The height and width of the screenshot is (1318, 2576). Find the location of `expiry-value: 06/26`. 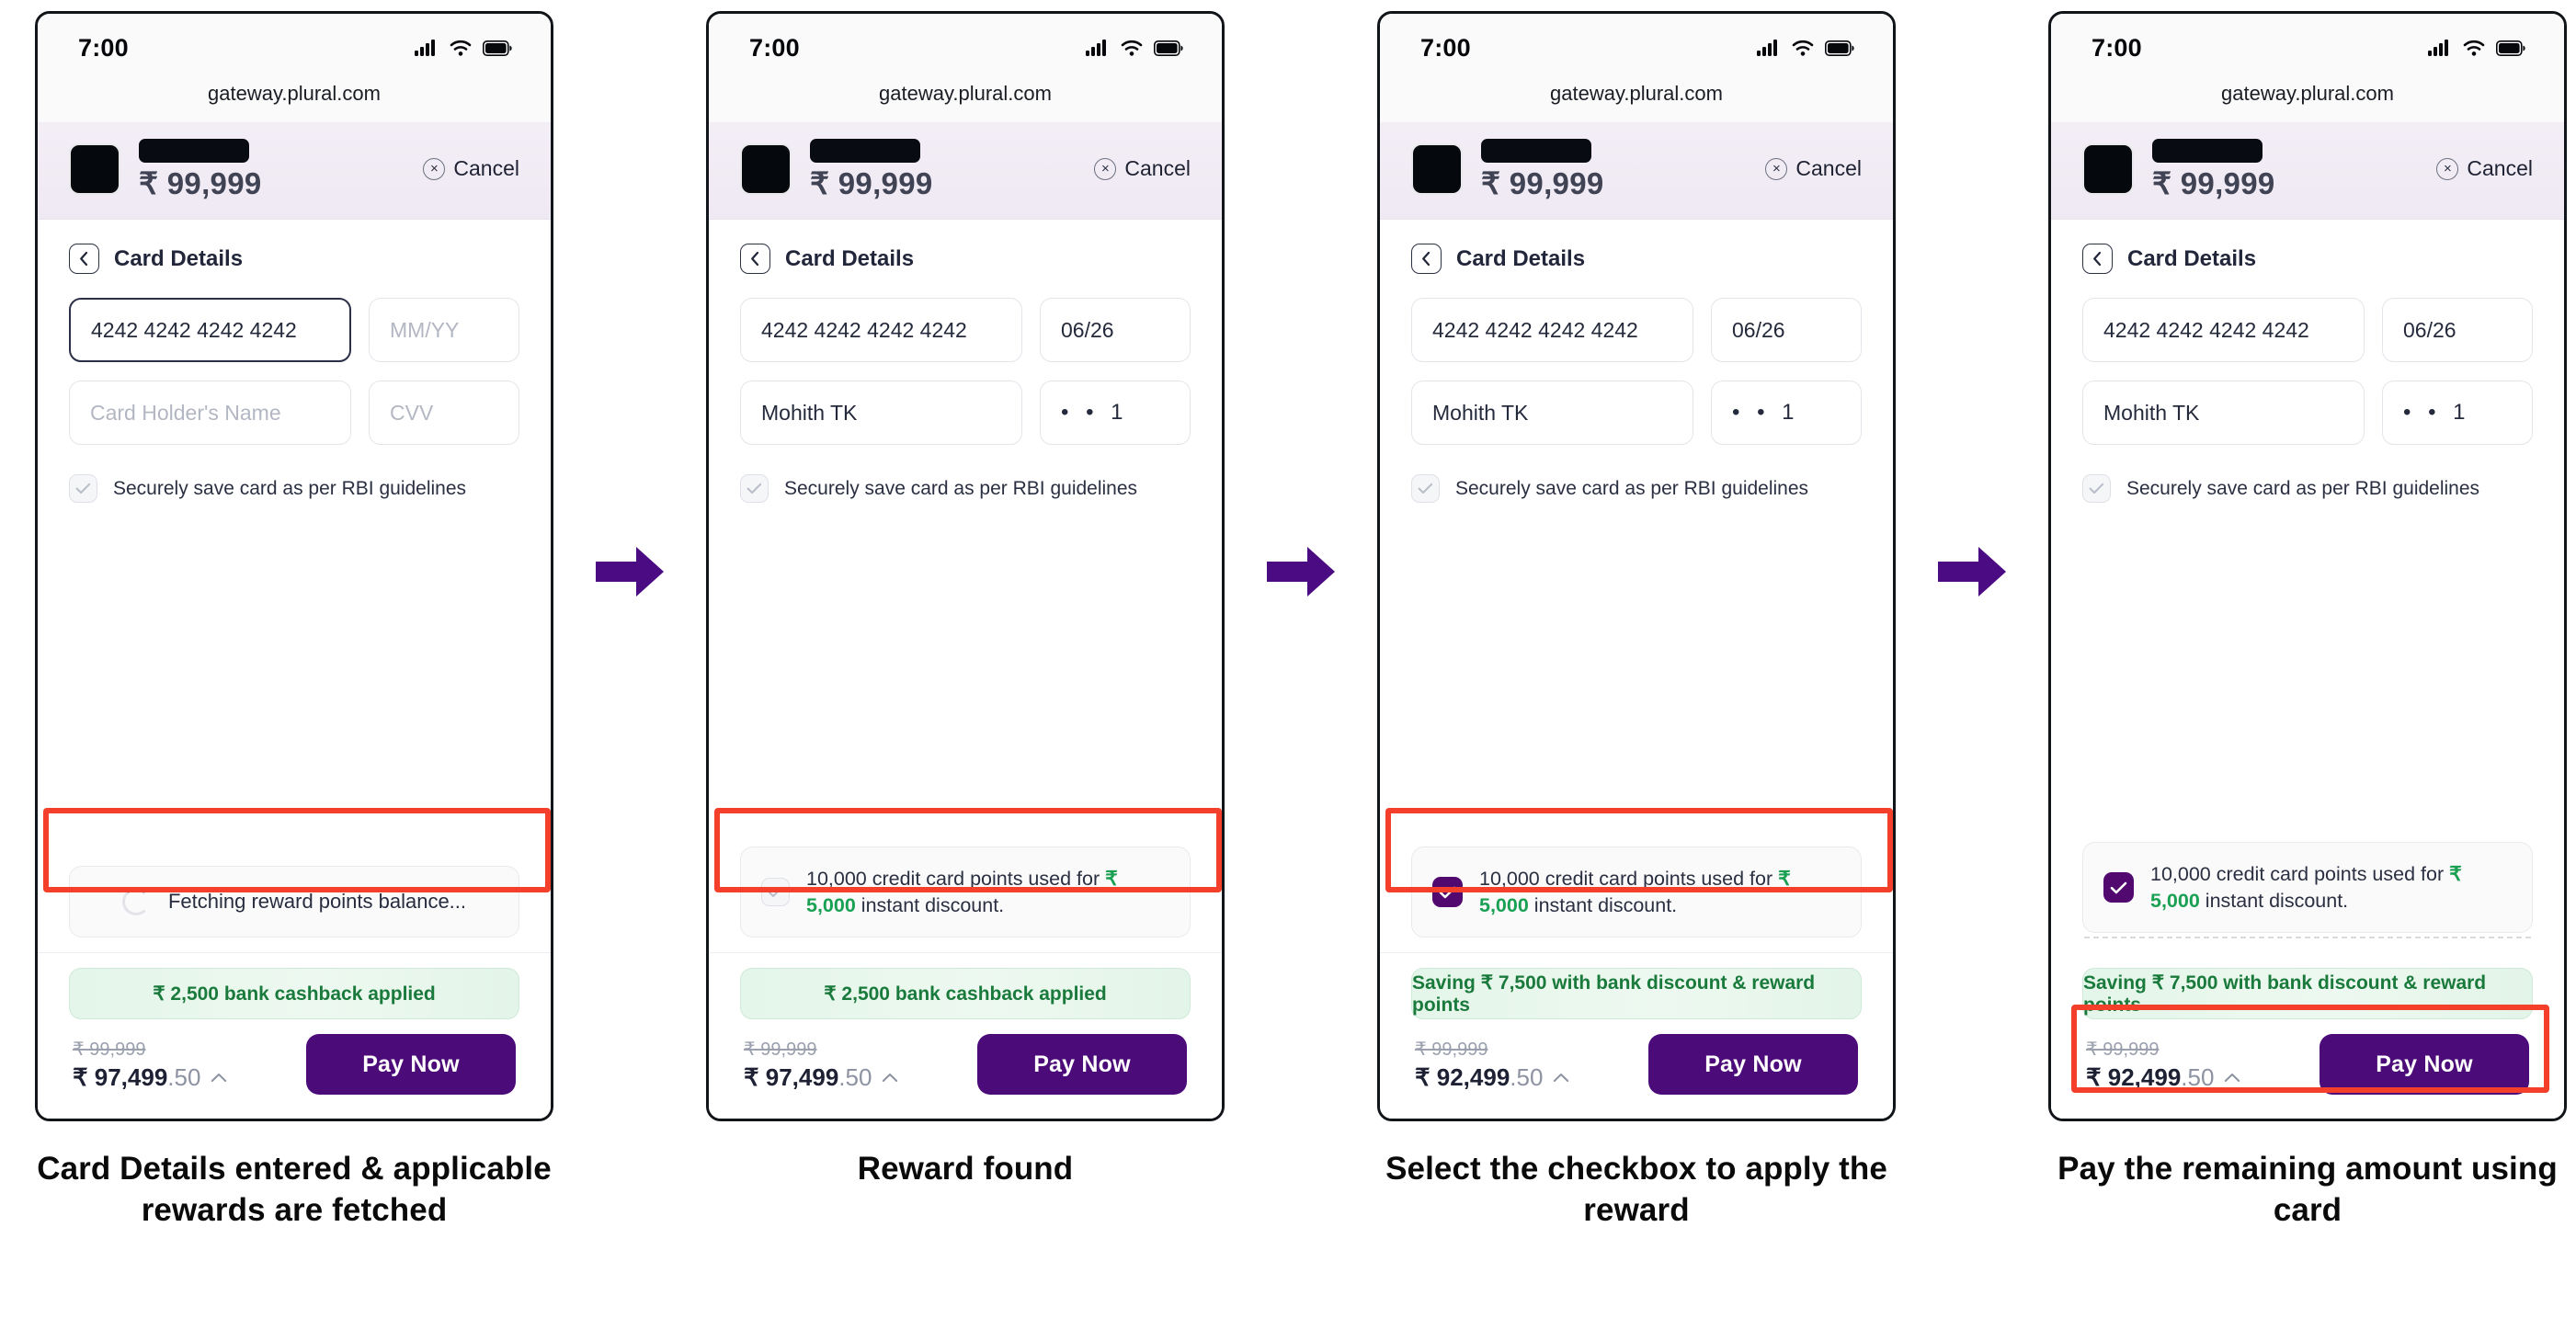

expiry-value: 06/26 is located at coordinates (2429, 329).